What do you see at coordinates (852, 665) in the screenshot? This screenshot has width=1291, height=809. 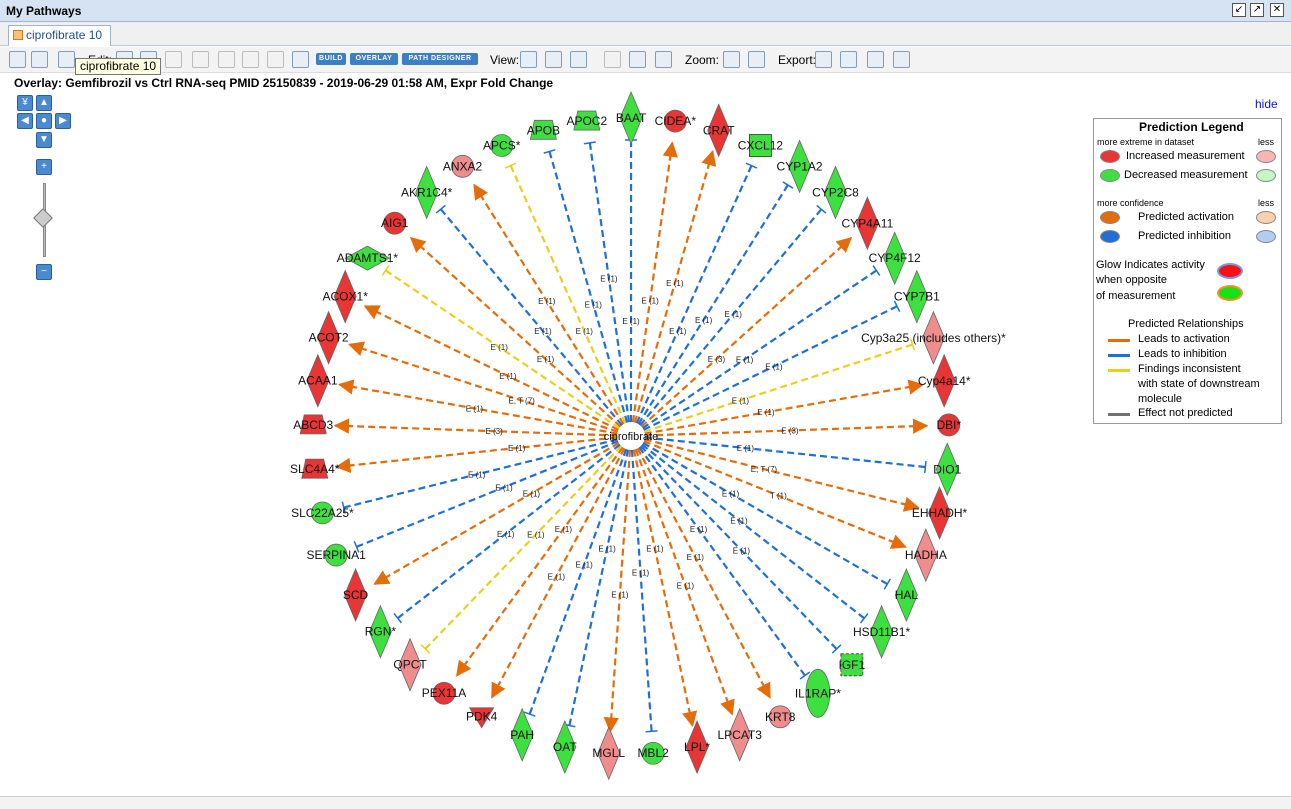 I see `node-label: IGF1` at bounding box center [852, 665].